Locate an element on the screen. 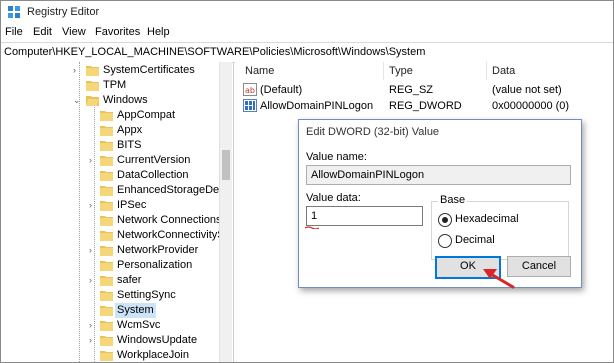 The image size is (614, 363). registry-editor-icon is located at coordinates (14, 12).